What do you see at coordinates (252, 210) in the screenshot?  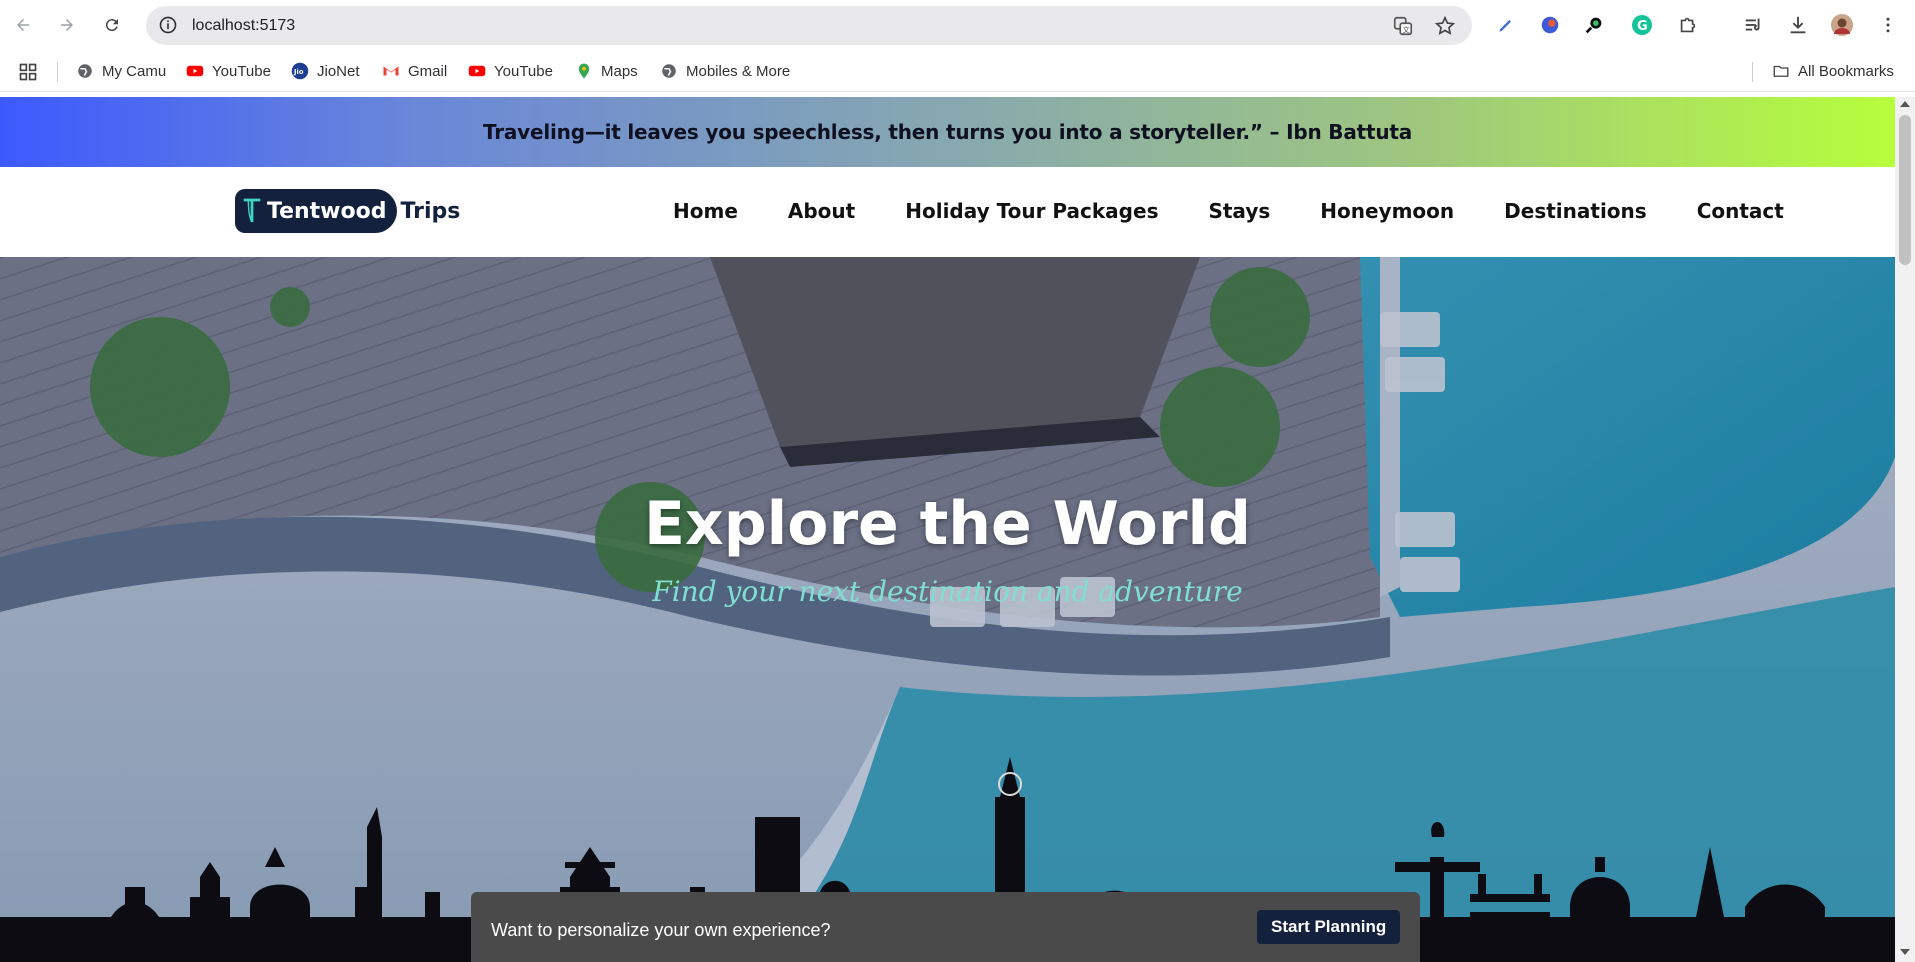 I see `tent-t-logo-icon` at bounding box center [252, 210].